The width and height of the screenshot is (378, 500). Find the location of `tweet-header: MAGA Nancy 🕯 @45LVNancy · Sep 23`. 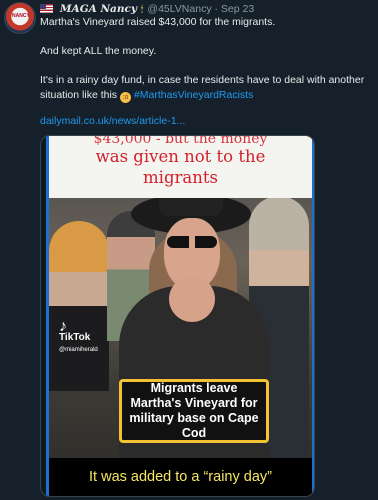

tweet-header: MAGA Nancy 🕯 @45LVNancy · Sep 23 is located at coordinates (205, 9).